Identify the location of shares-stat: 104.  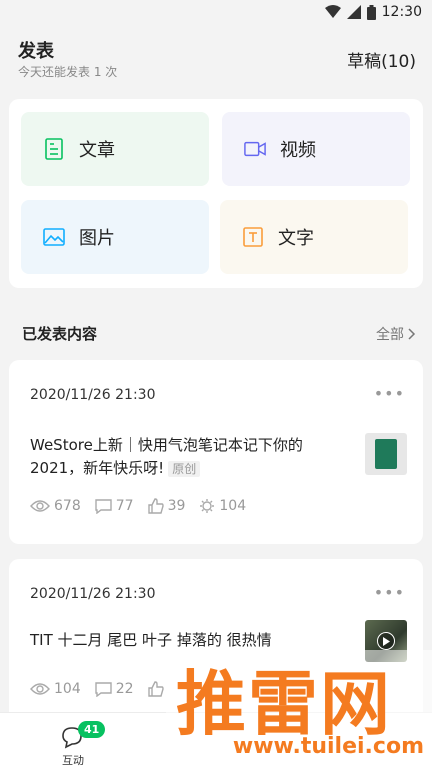
(222, 506).